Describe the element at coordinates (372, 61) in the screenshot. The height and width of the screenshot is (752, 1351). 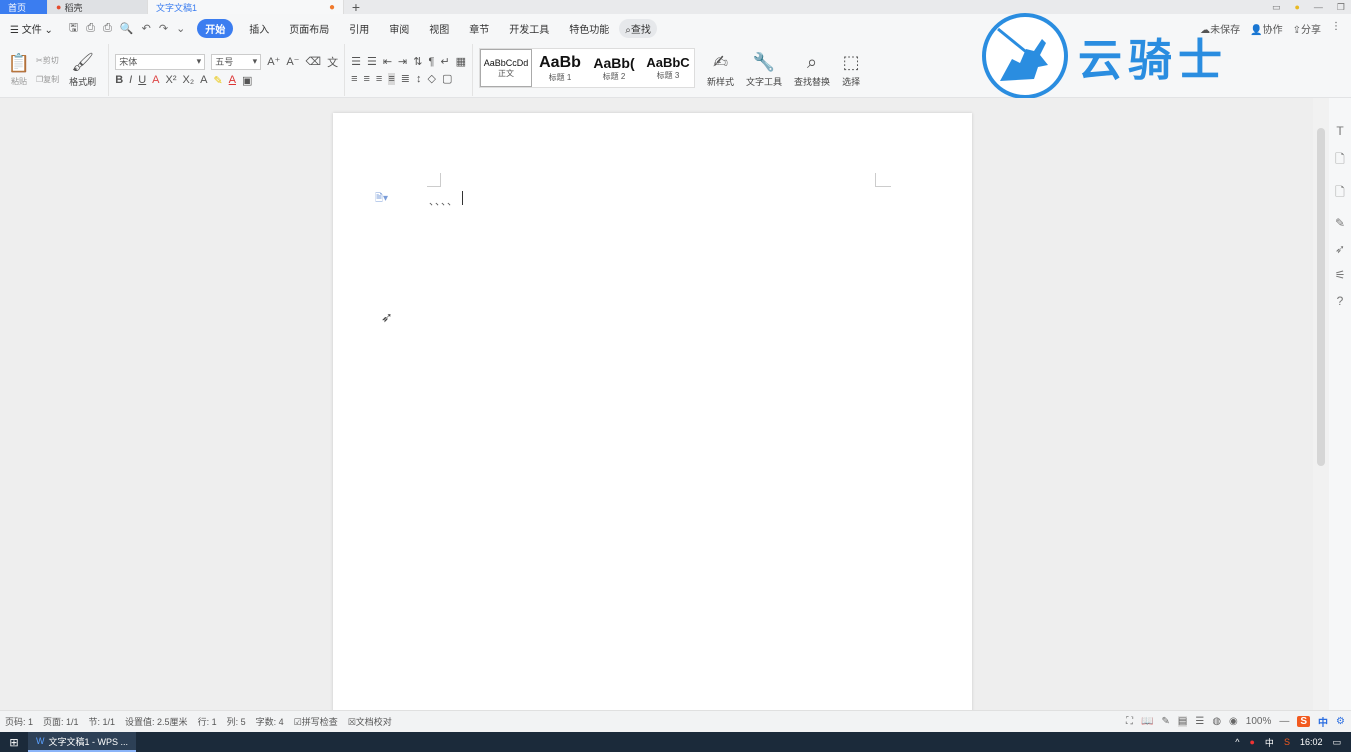
I see `numbered-list-icon: ☰` at that location.